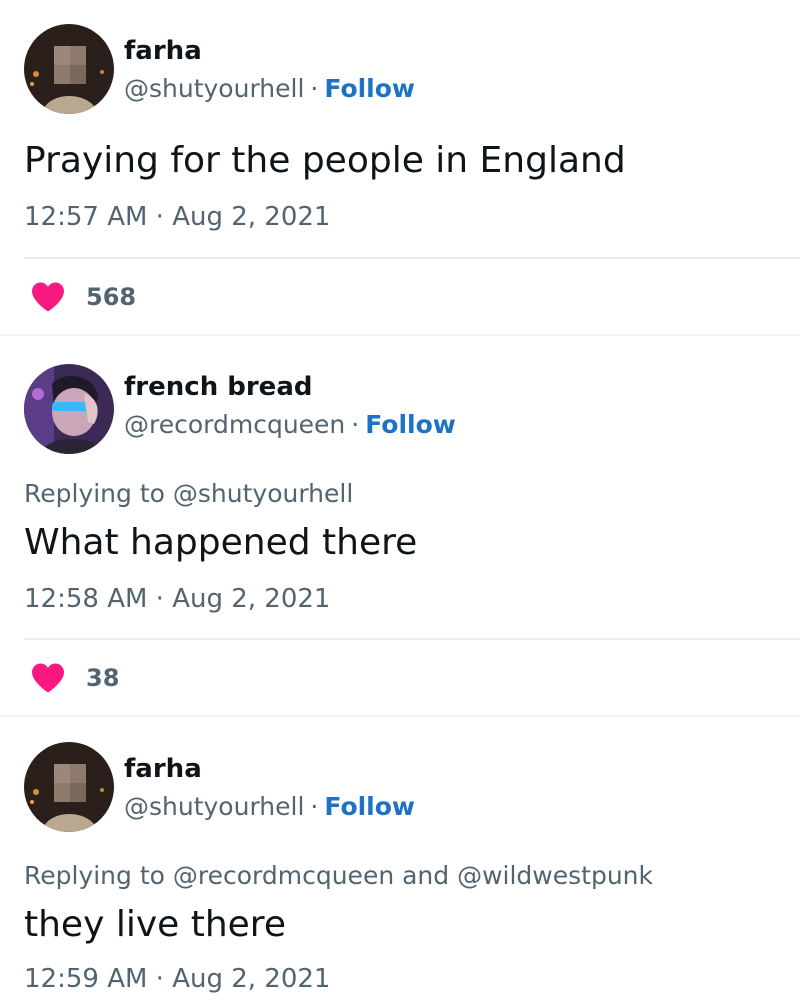 This screenshot has width=800, height=1000. What do you see at coordinates (177, 979) in the screenshot?
I see `timestamp: 12:59 AM · Aug 2, 2021` at bounding box center [177, 979].